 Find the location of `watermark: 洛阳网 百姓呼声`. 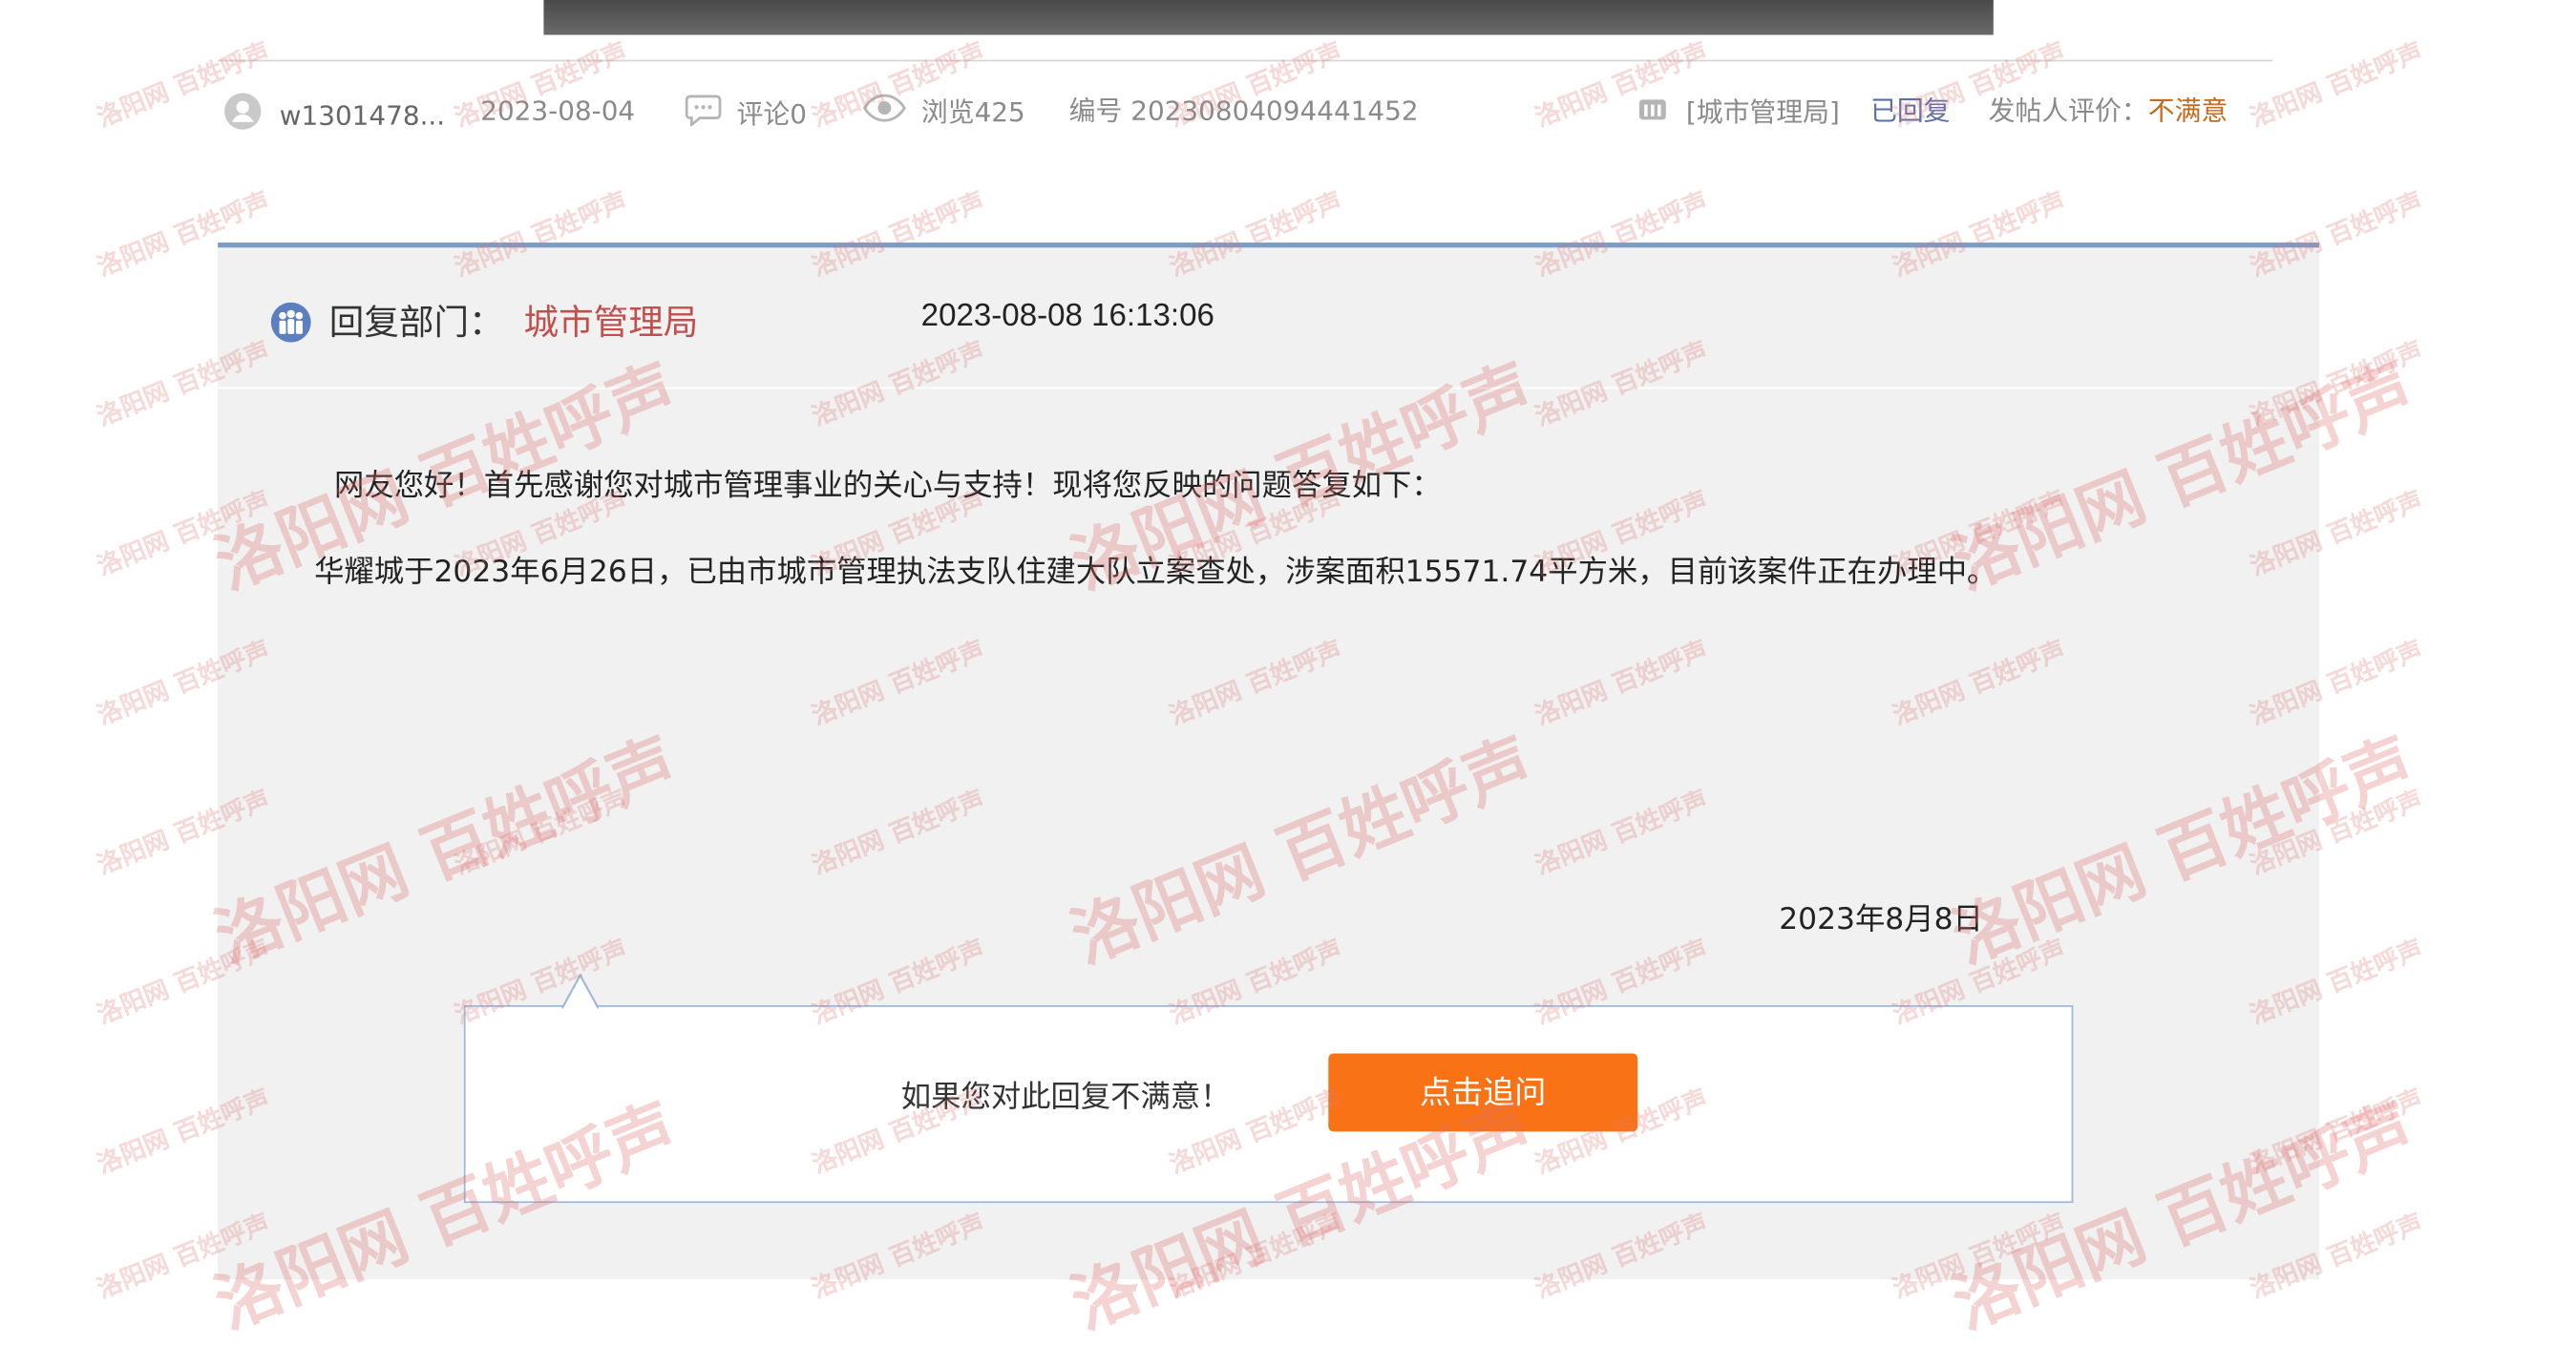

watermark: 洛阳网 百姓呼声 is located at coordinates (2336, 85).